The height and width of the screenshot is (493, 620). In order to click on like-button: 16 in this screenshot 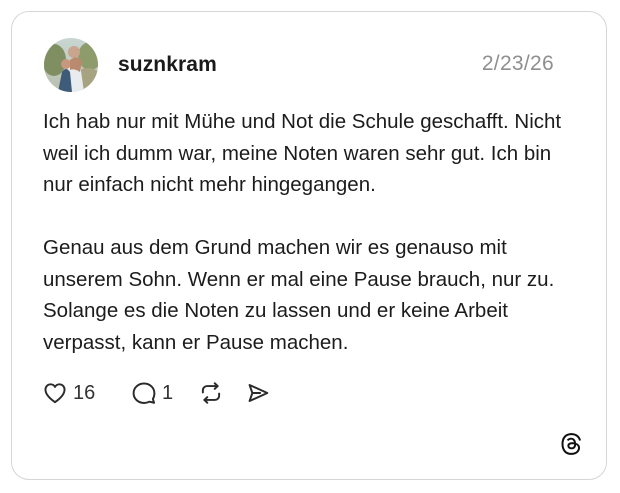, I will do `click(68, 393)`.